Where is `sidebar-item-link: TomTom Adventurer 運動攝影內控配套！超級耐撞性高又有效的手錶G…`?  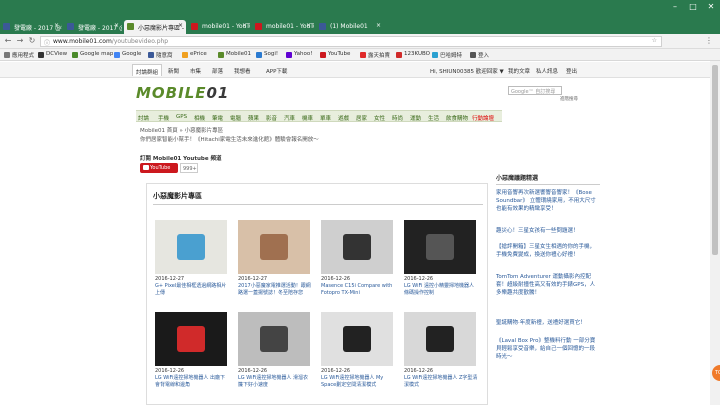 sidebar-item-link: TomTom Adventurer 運動攝影內控配套！超級耐撞性高又有效的手錶G… is located at coordinates (546, 285).